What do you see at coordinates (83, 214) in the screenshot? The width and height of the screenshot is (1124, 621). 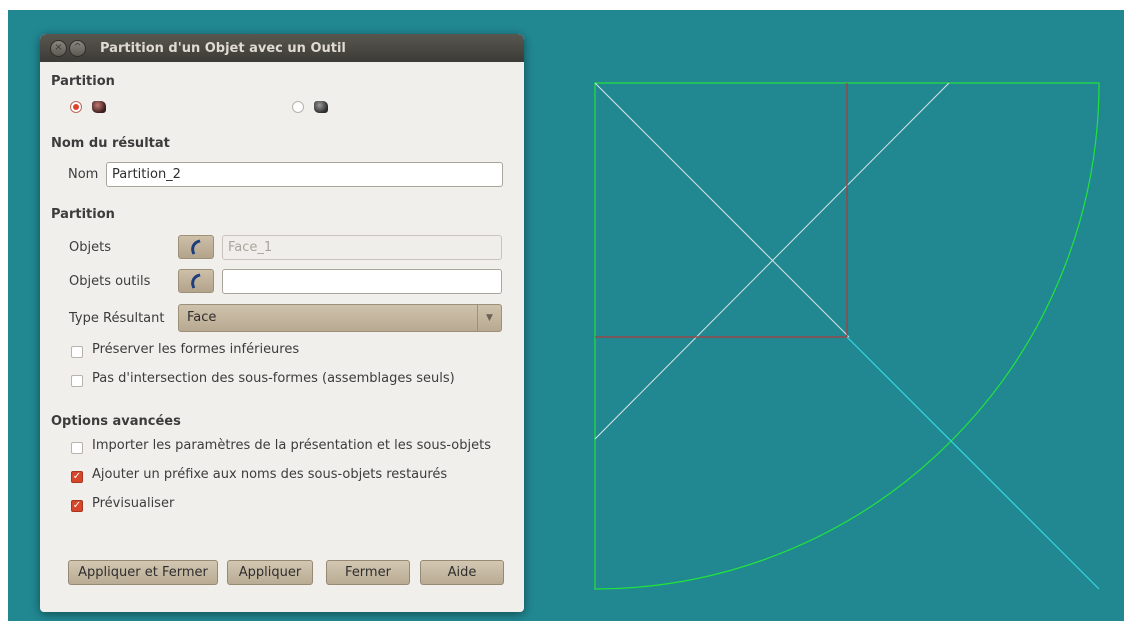 I see `partition-section-header: Partition` at bounding box center [83, 214].